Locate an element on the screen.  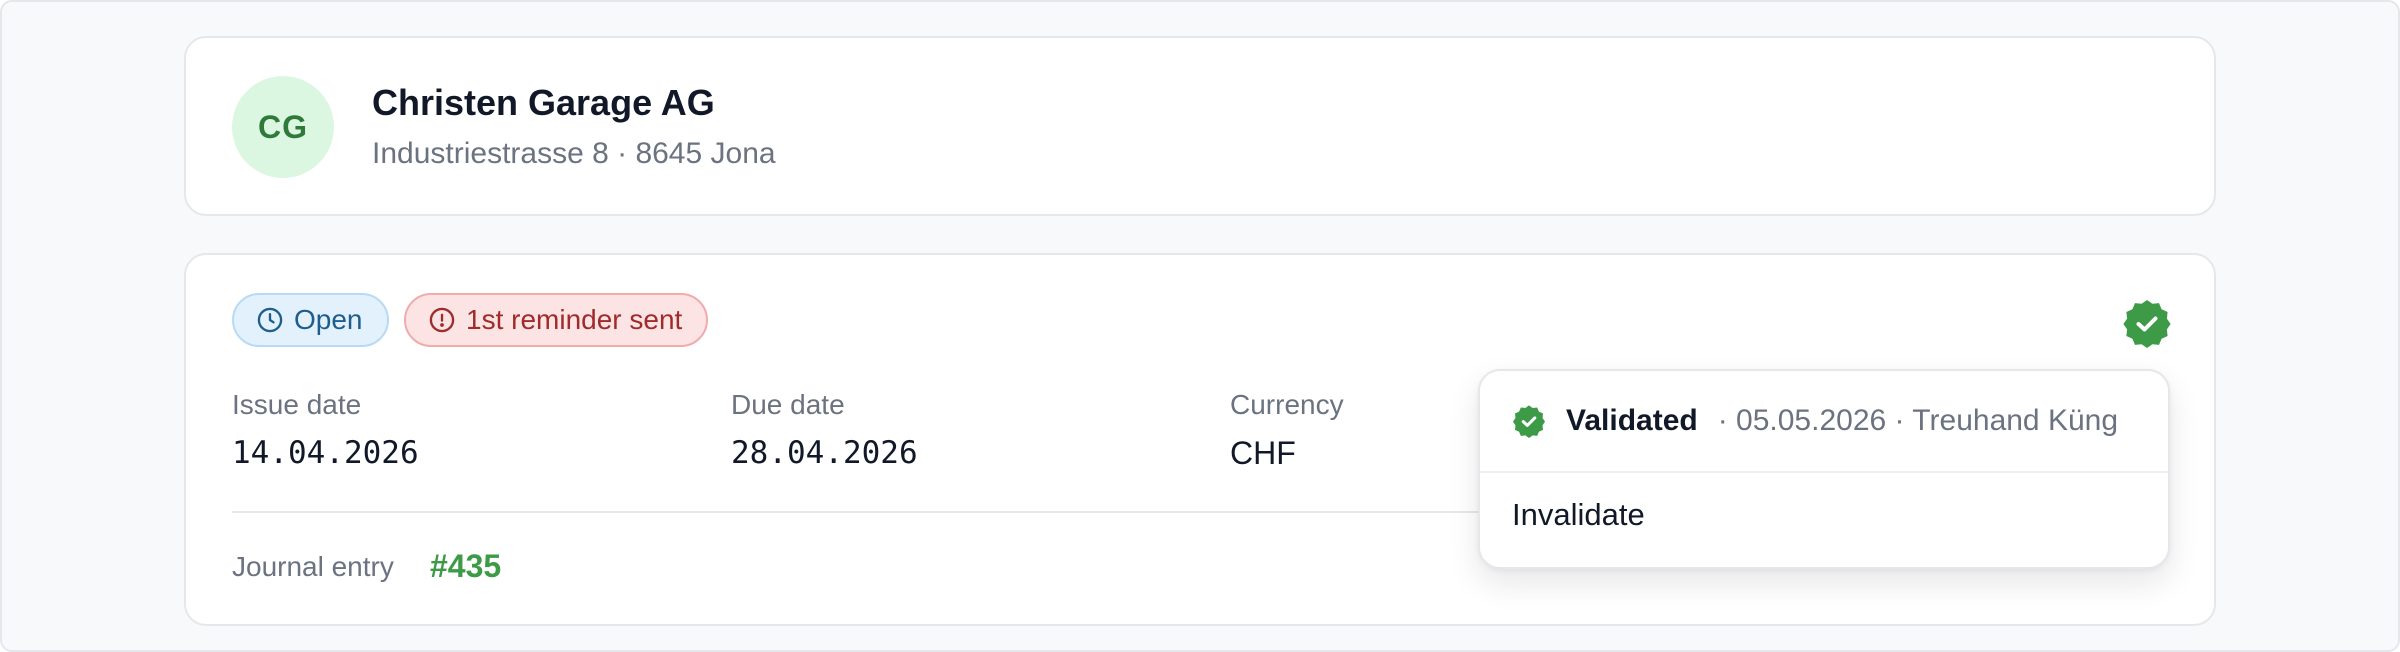
status-badge-reminder: 1st reminder sent is located at coordinates (556, 320).